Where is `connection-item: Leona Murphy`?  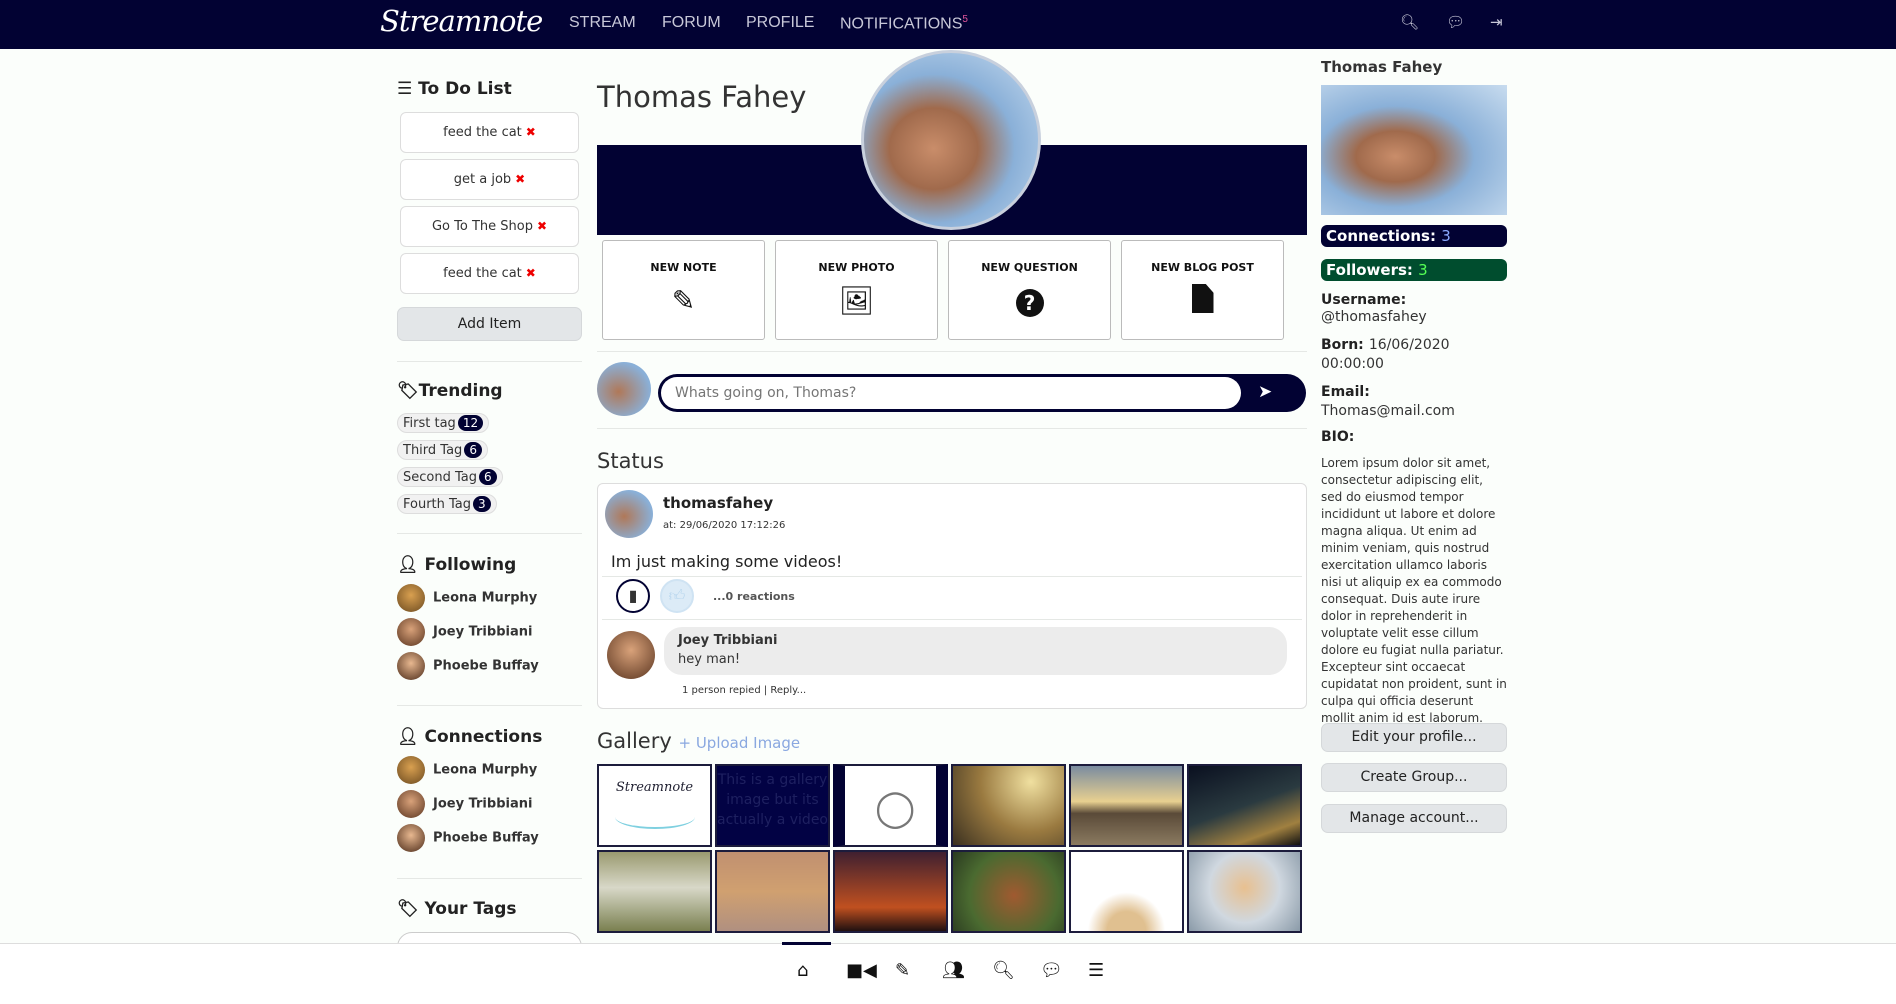
connection-item: Leona Murphy is located at coordinates (467, 770).